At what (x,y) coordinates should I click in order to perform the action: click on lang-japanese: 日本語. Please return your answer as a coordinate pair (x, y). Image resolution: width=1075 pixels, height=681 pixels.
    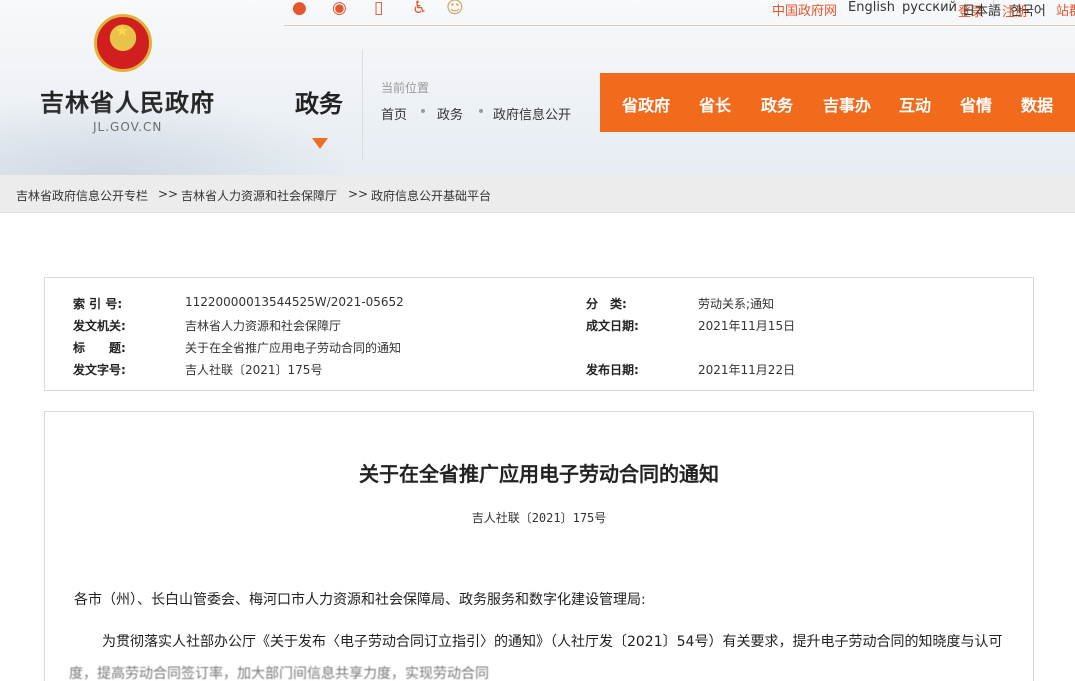
    Looking at the image, I should click on (981, 9).